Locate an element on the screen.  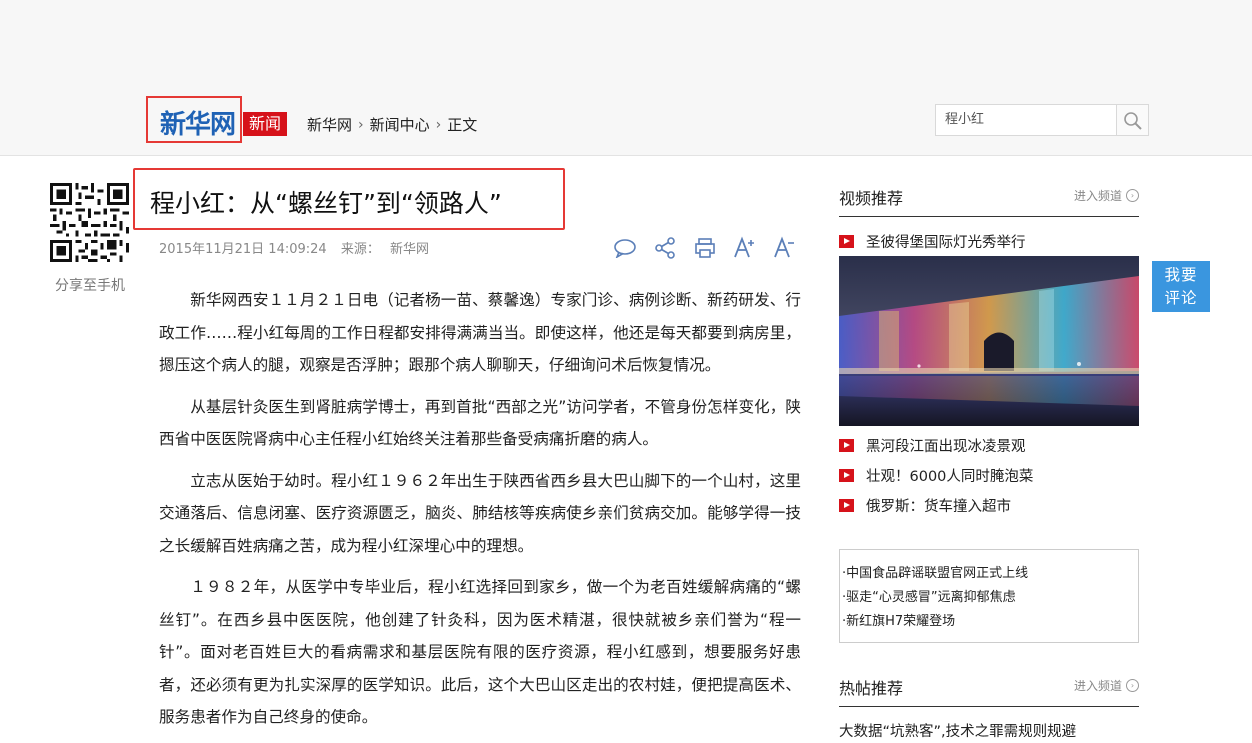
video-more-label: 进入频道 is located at coordinates (1097, 196).